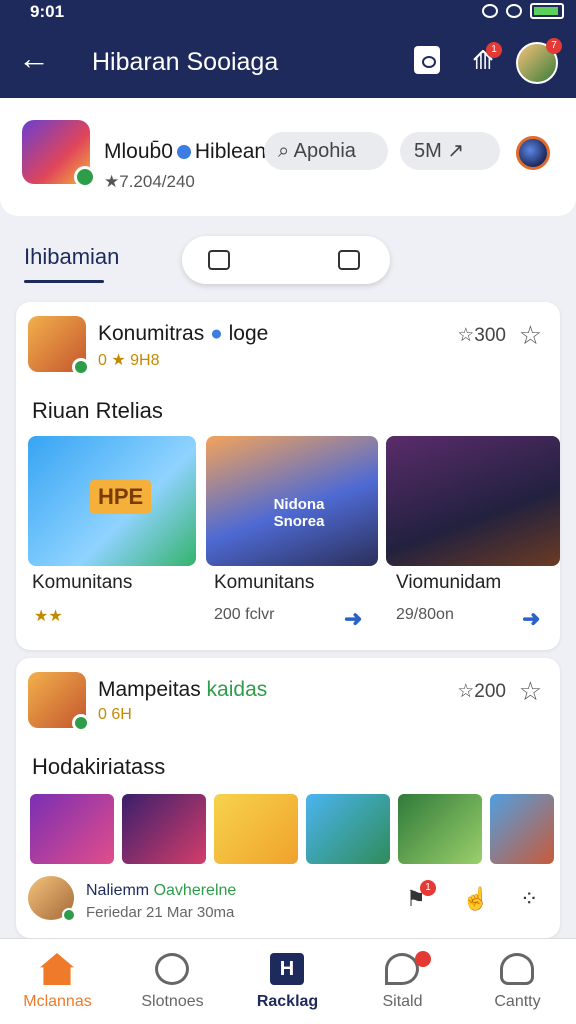  What do you see at coordinates (57, 1001) in the screenshot?
I see `nav-label: Mclannas` at bounding box center [57, 1001].